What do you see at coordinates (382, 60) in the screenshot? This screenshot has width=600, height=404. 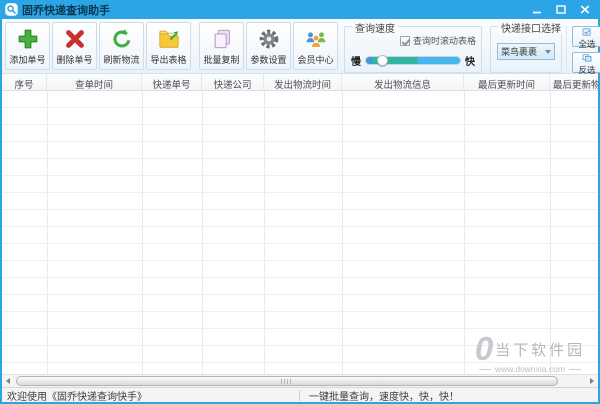 I see `speed-slider-thumb` at bounding box center [382, 60].